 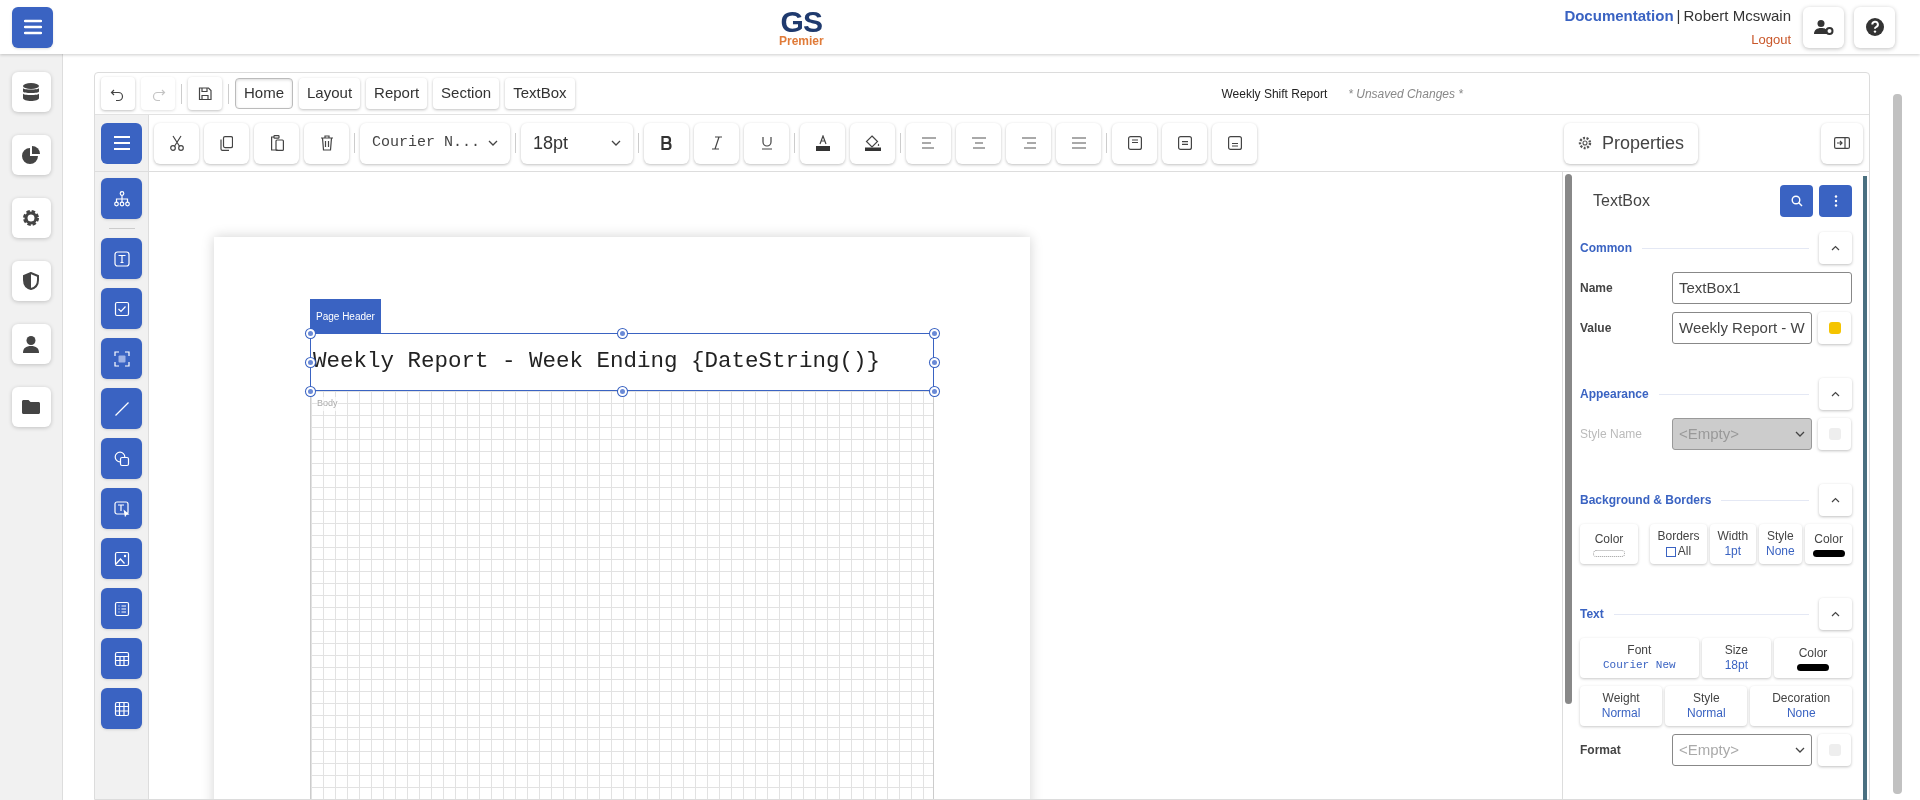 What do you see at coordinates (1621, 706) in the screenshot?
I see `property-cell: Weight Normal` at bounding box center [1621, 706].